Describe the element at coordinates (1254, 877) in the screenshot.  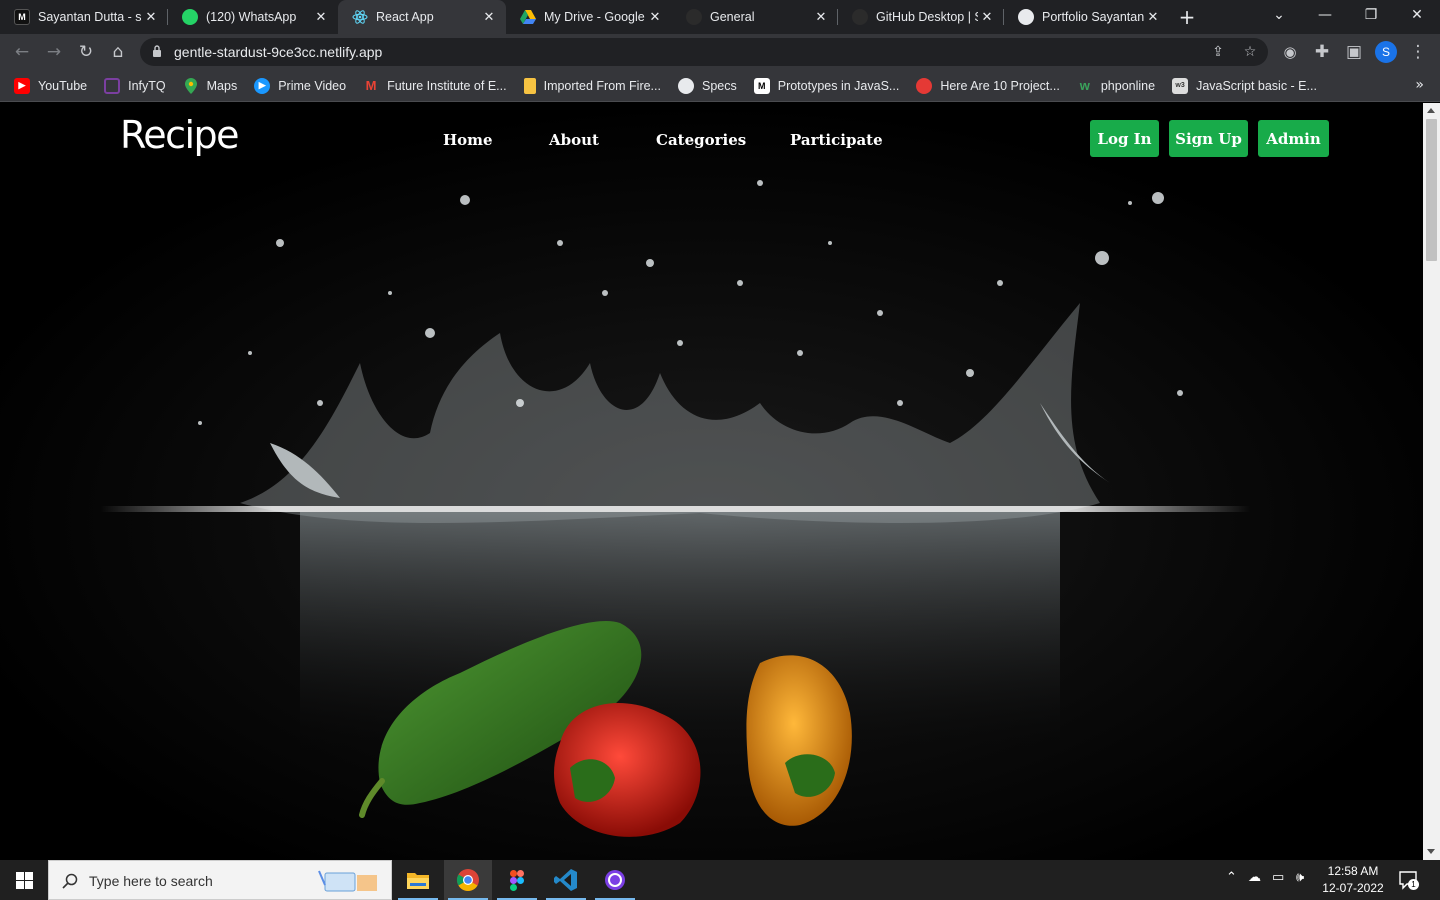
I see `onedrive-cloud-icon: ☁` at that location.